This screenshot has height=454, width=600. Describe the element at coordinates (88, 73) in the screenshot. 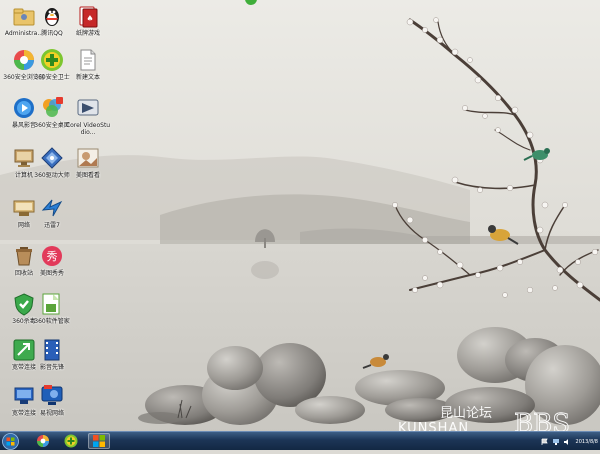

I see `desktop-icon-new-text: 新建文本` at that location.